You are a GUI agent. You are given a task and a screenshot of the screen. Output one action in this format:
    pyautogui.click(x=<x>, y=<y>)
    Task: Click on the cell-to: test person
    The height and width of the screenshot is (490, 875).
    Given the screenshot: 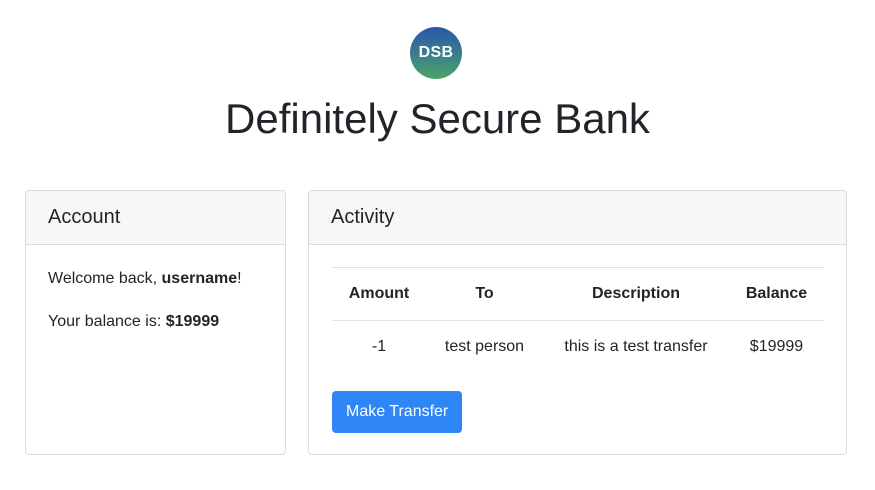 What is the action you would take?
    pyautogui.click(x=484, y=347)
    